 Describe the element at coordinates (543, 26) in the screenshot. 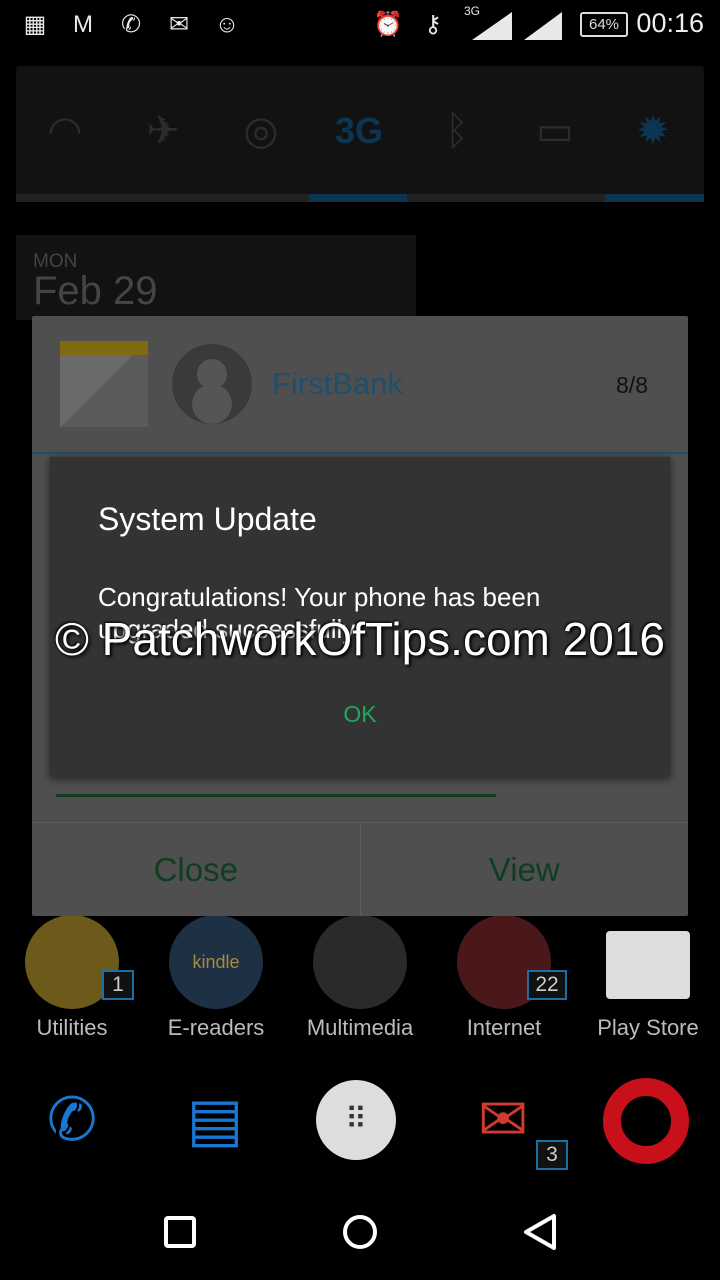

I see `signal-icon` at that location.